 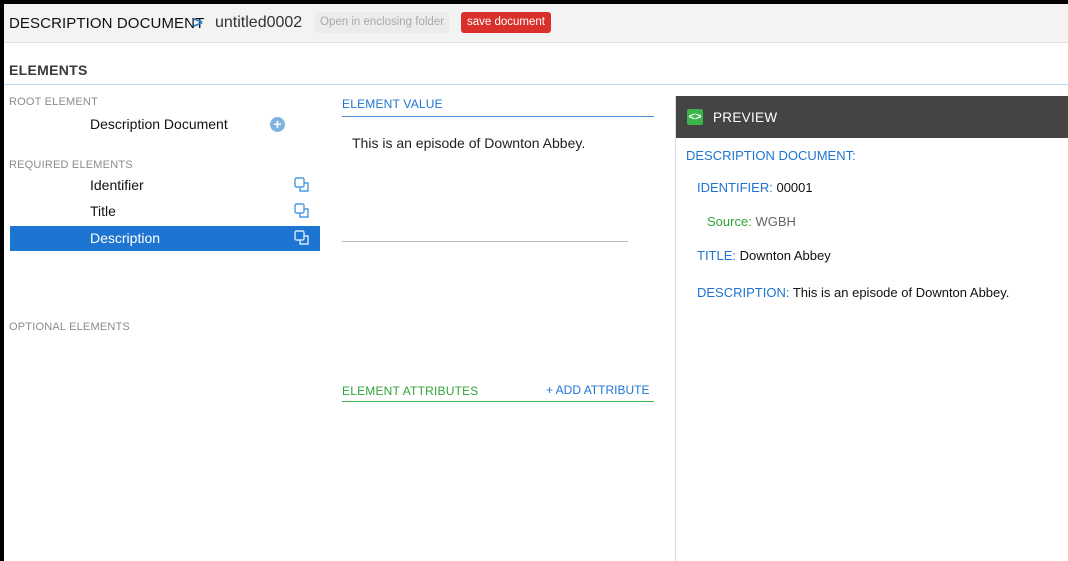 What do you see at coordinates (125, 238) in the screenshot?
I see `required-element-label: Description` at bounding box center [125, 238].